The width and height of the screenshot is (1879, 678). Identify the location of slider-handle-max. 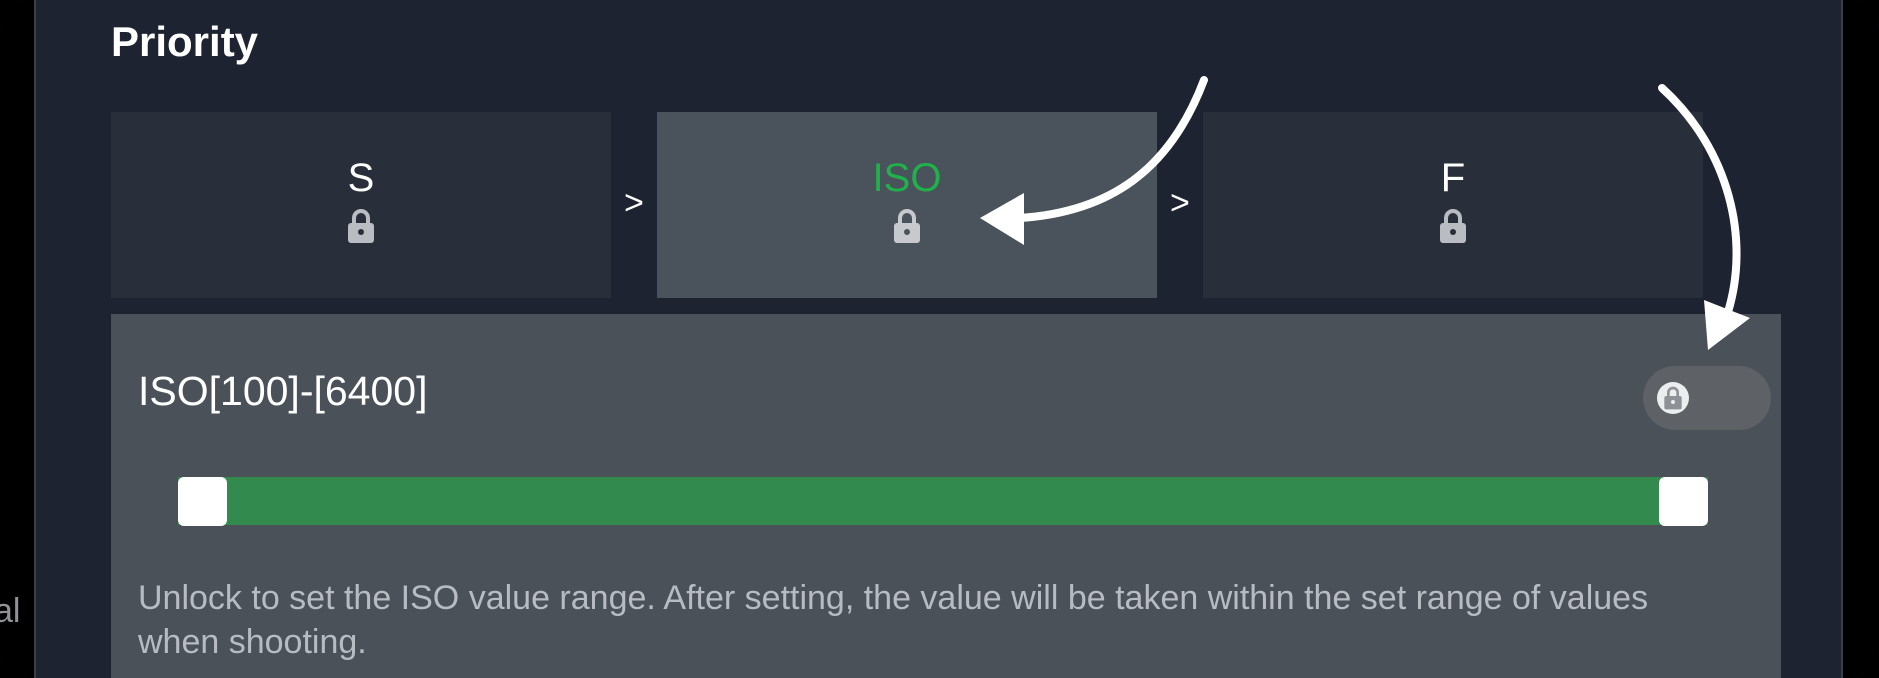
(1683, 501).